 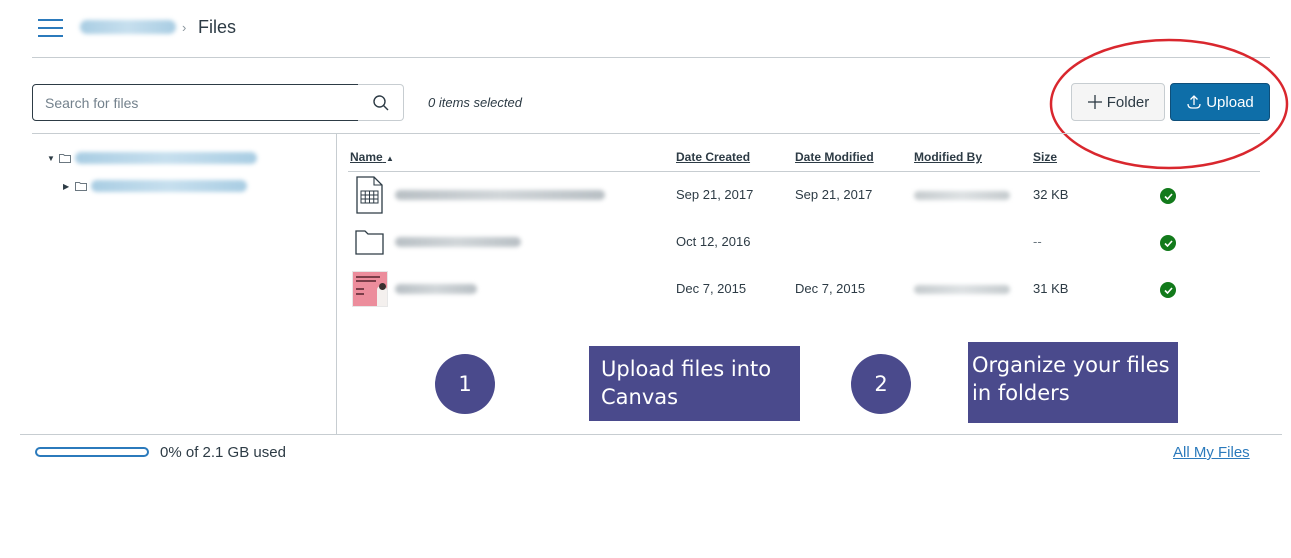 What do you see at coordinates (834, 157) in the screenshot?
I see `column-header-date-modified: Date Modified` at bounding box center [834, 157].